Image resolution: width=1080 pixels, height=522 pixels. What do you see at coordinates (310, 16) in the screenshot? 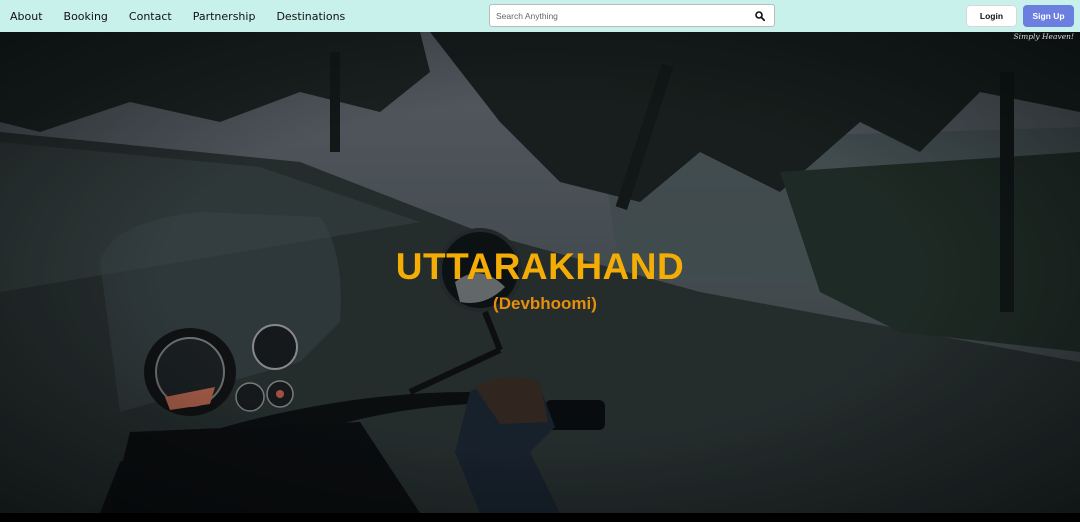
I see `nav-link-destinations: Destinations` at bounding box center [310, 16].